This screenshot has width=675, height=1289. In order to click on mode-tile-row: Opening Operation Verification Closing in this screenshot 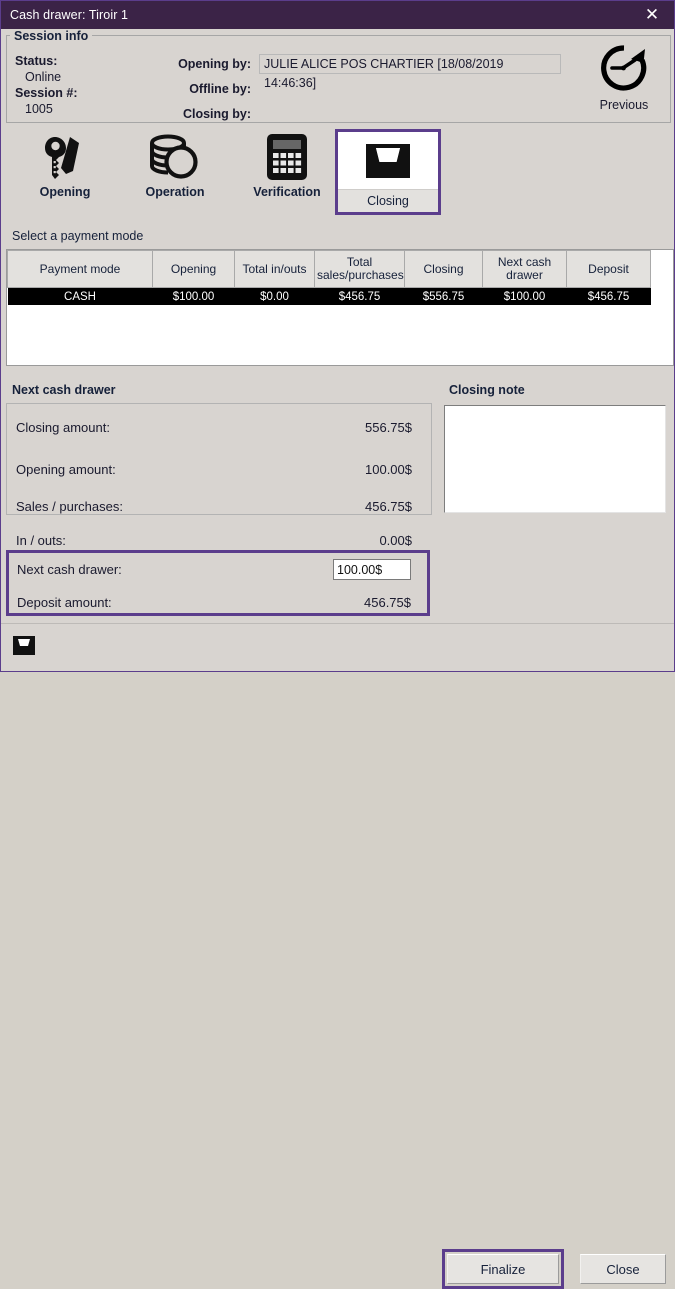, I will do `click(241, 173)`.